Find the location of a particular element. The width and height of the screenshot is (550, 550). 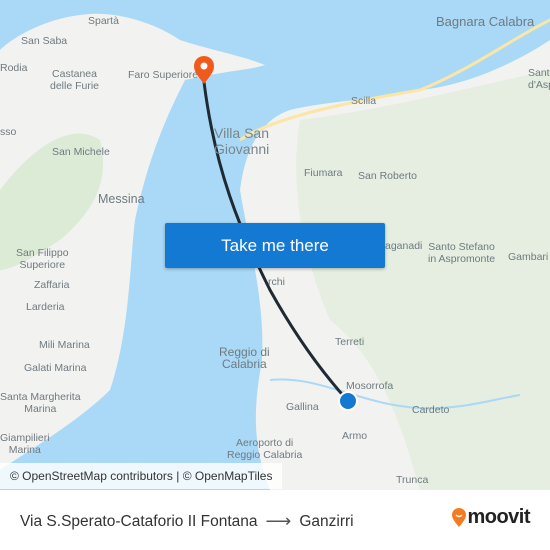

map-label: Faro Superiore is located at coordinates (163, 75).